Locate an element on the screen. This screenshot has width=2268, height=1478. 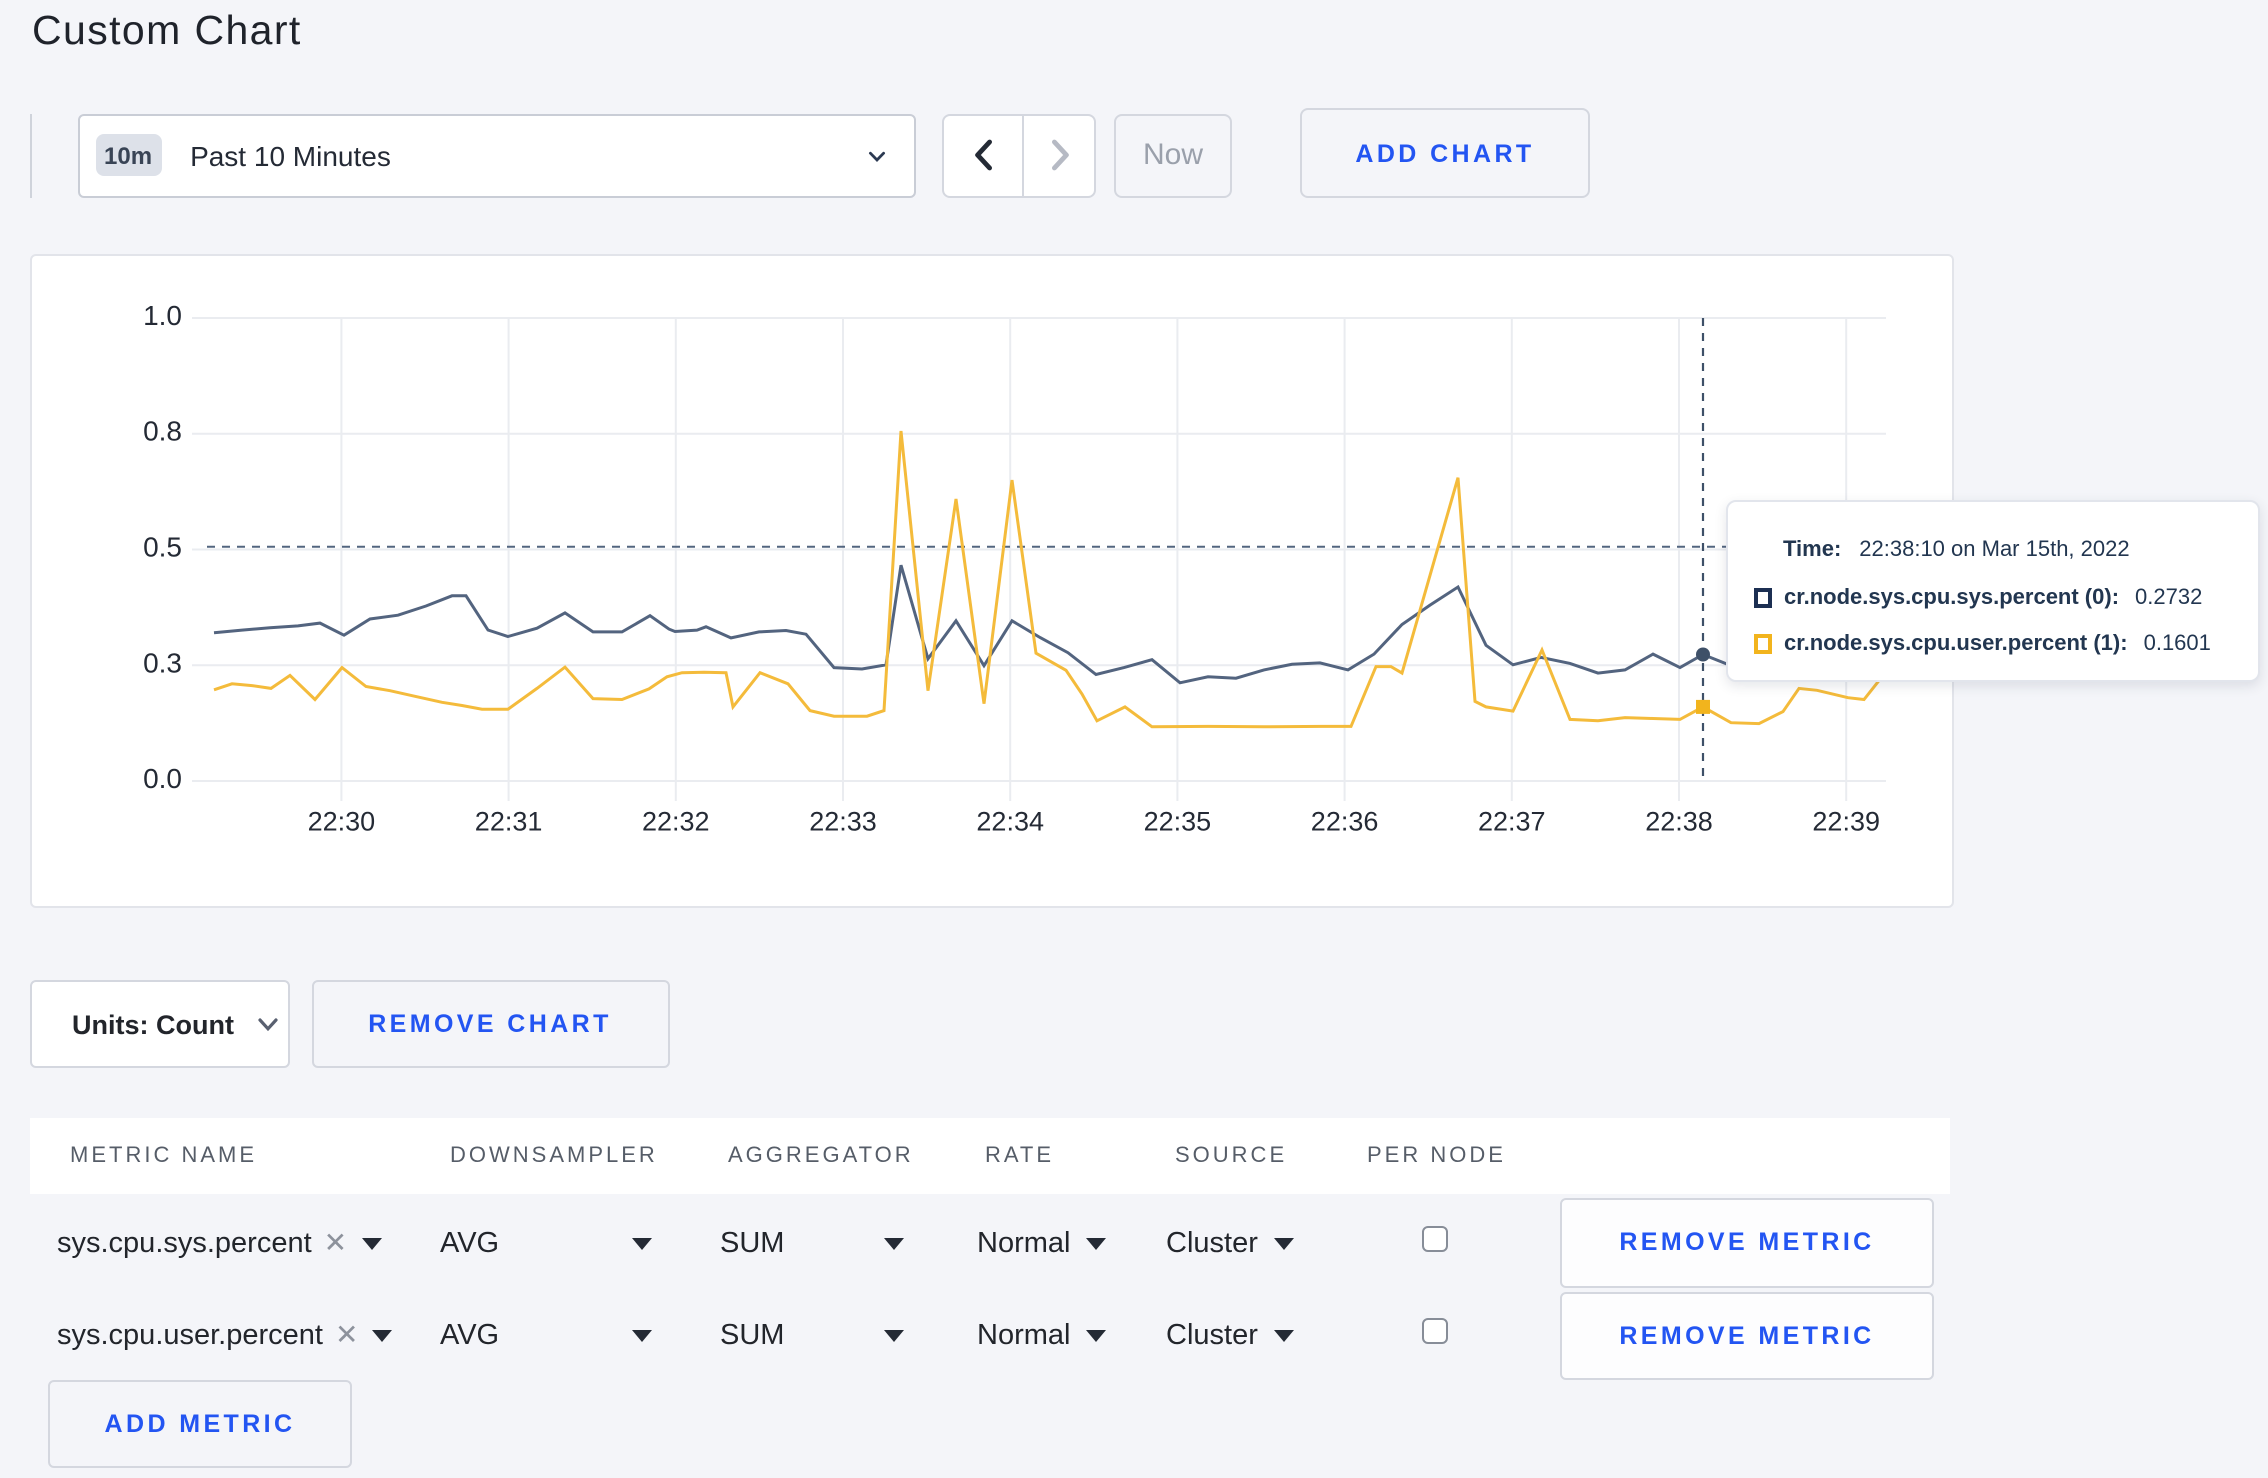
svg-text: 22:33 is located at coordinates (843, 821).